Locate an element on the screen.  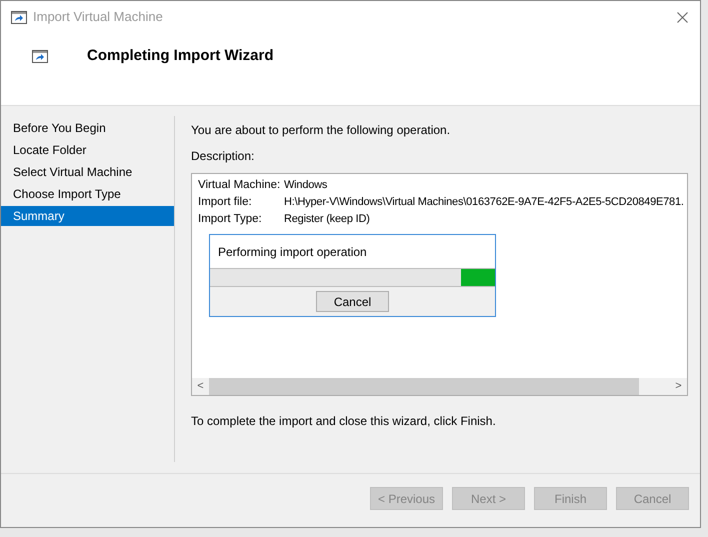
scroll-right-button: > is located at coordinates (678, 386).